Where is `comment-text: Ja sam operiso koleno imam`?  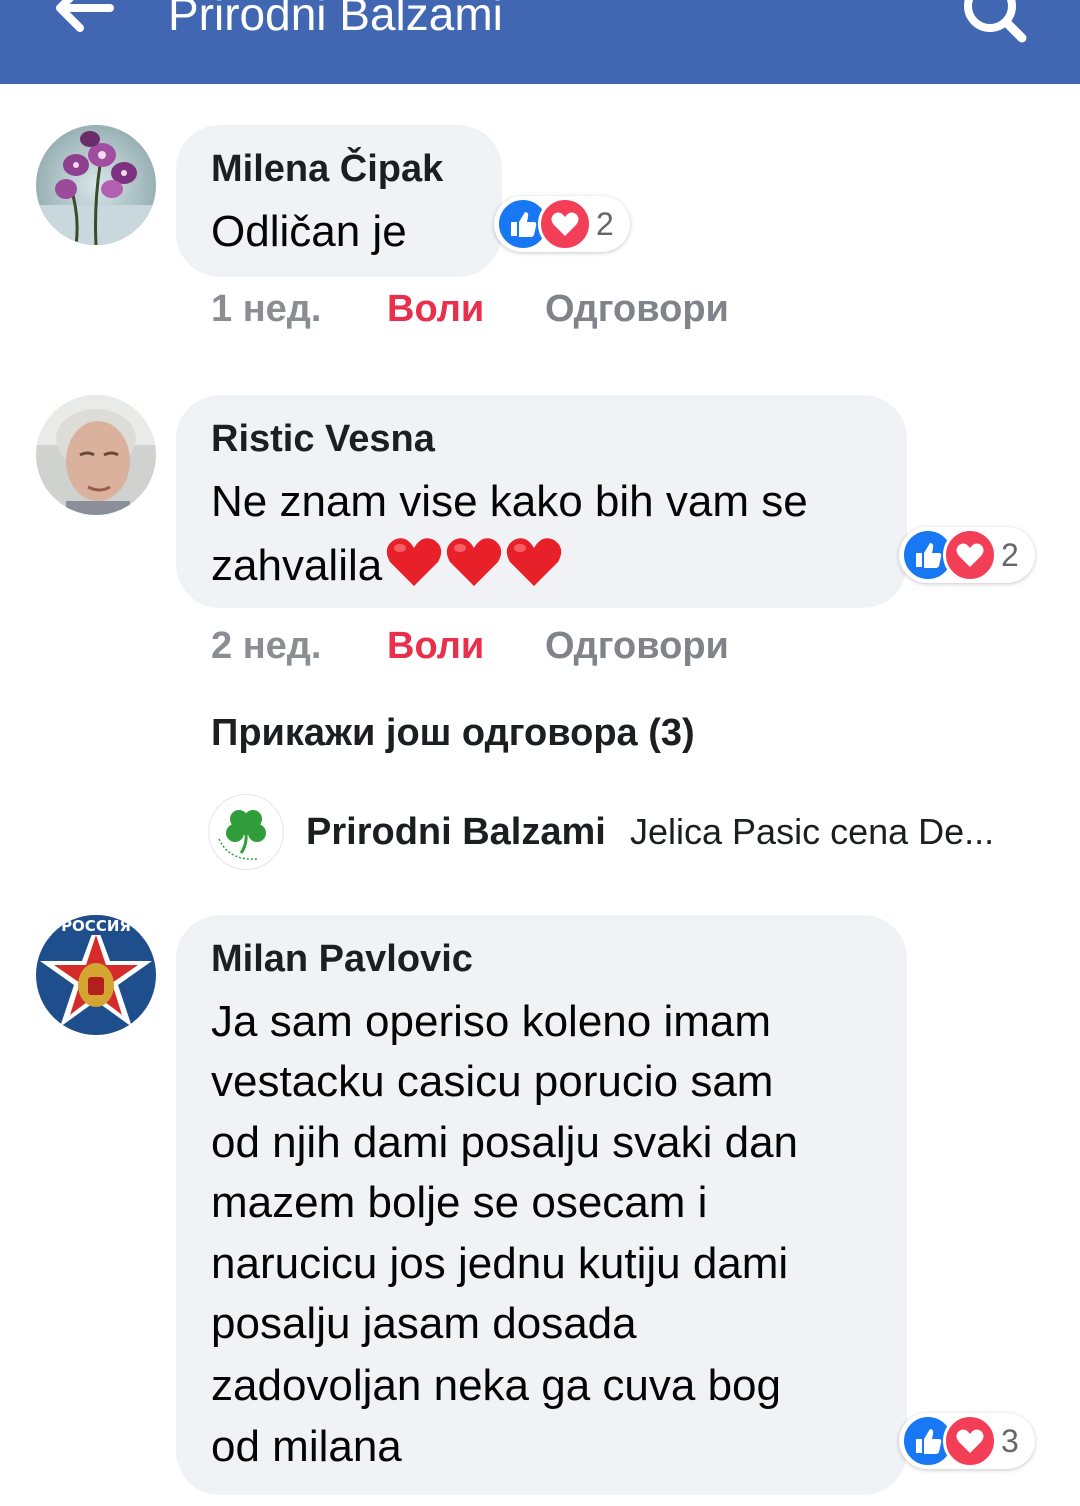 comment-text: Ja sam operiso koleno imam is located at coordinates (491, 1021).